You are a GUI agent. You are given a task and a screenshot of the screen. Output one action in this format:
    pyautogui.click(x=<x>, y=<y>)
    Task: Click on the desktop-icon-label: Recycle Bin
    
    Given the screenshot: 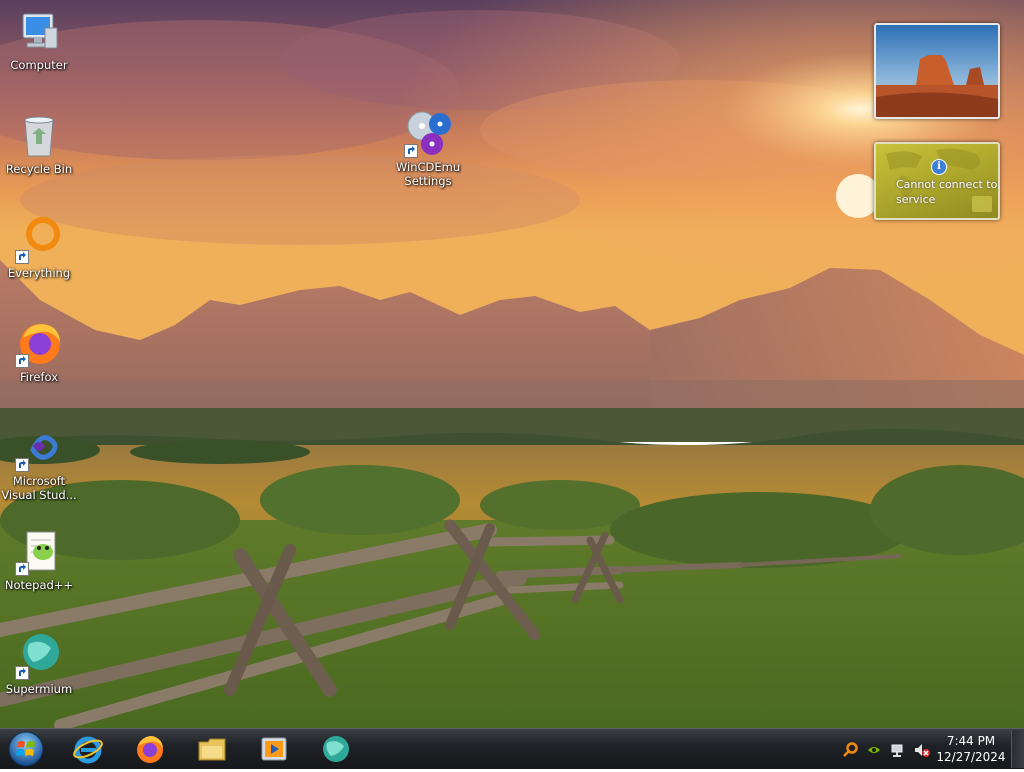 What is the action you would take?
    pyautogui.click(x=39, y=169)
    